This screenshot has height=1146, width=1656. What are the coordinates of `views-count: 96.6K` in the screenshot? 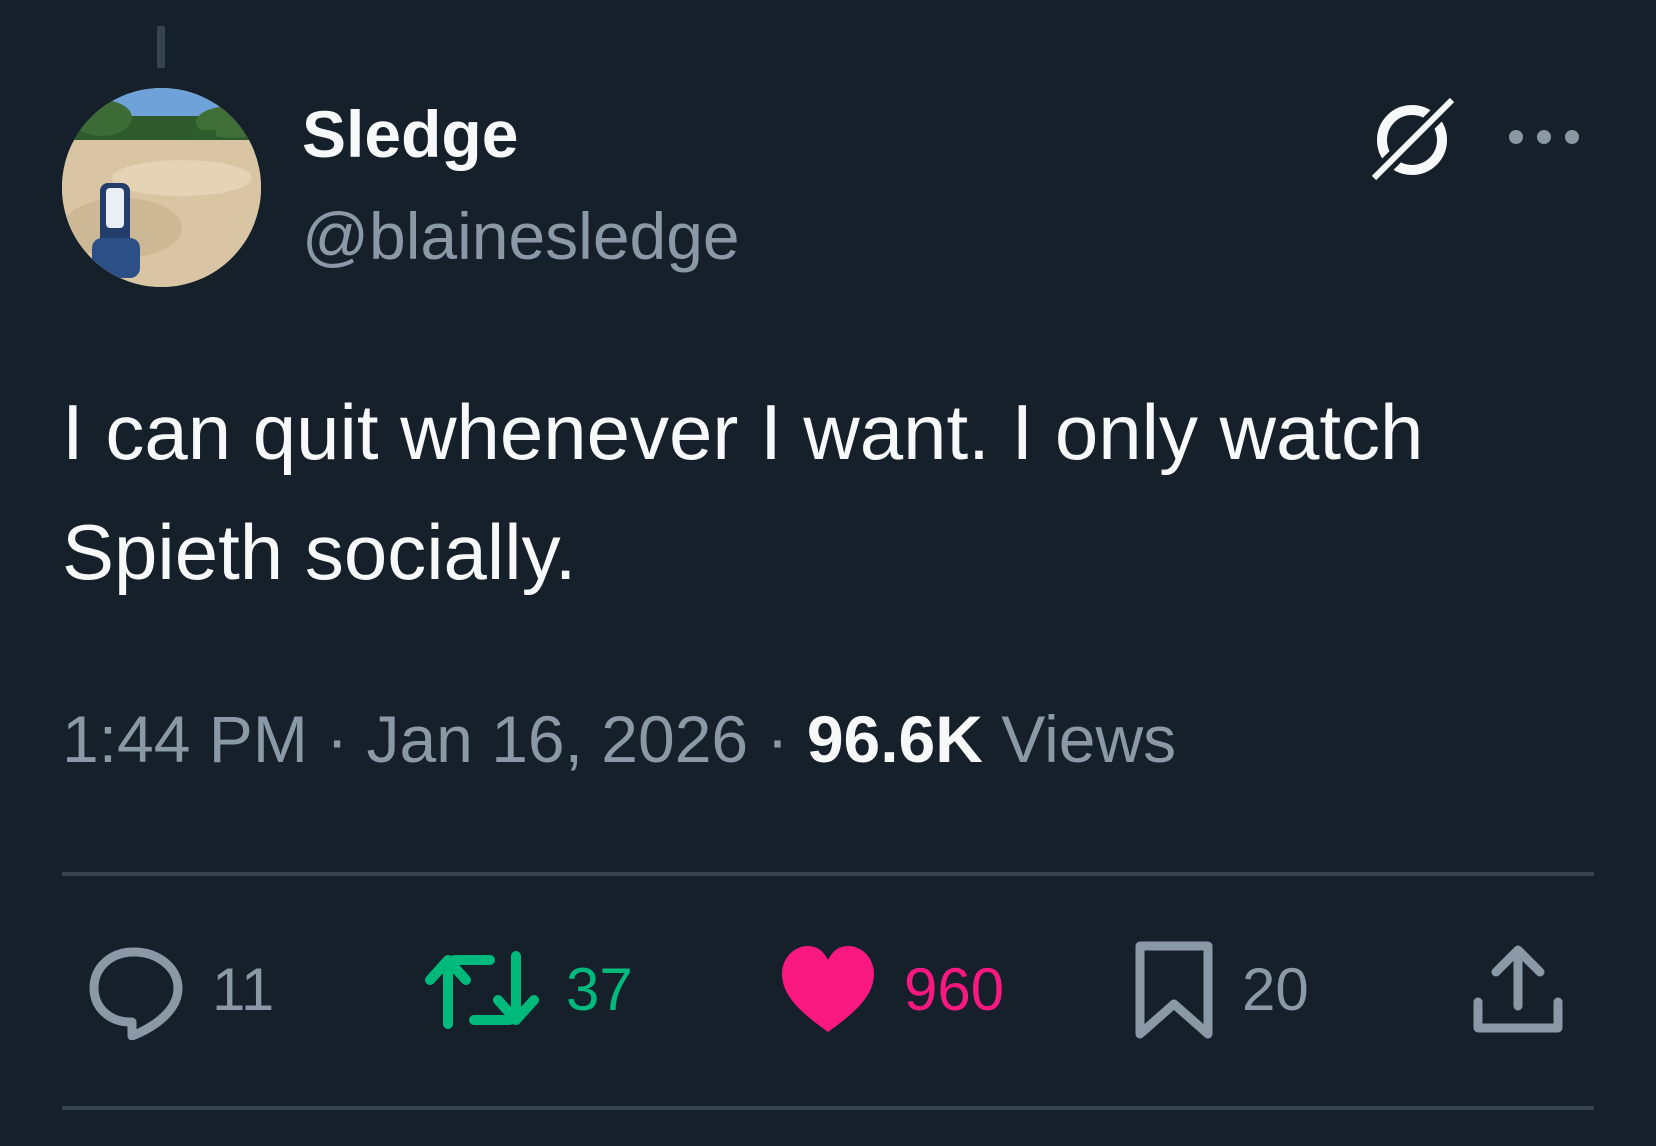 It's located at (895, 739).